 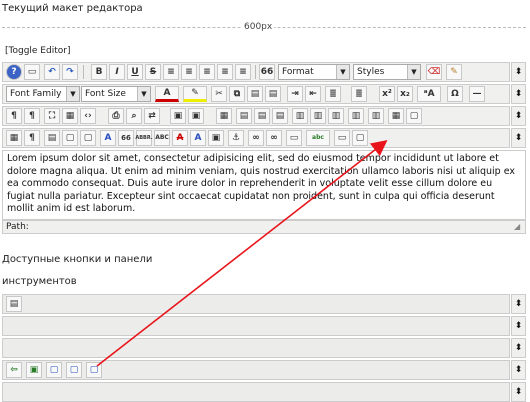 What do you see at coordinates (88, 138) in the screenshot?
I see `absolute-icon: ▢` at bounding box center [88, 138].